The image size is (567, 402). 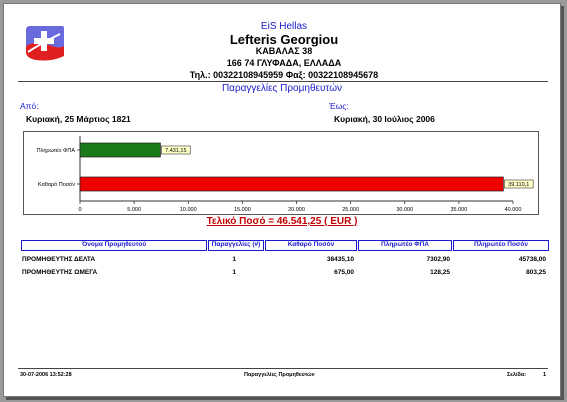 I want to click on col-header-orders: Παραγγελίες (#), so click(x=236, y=245).